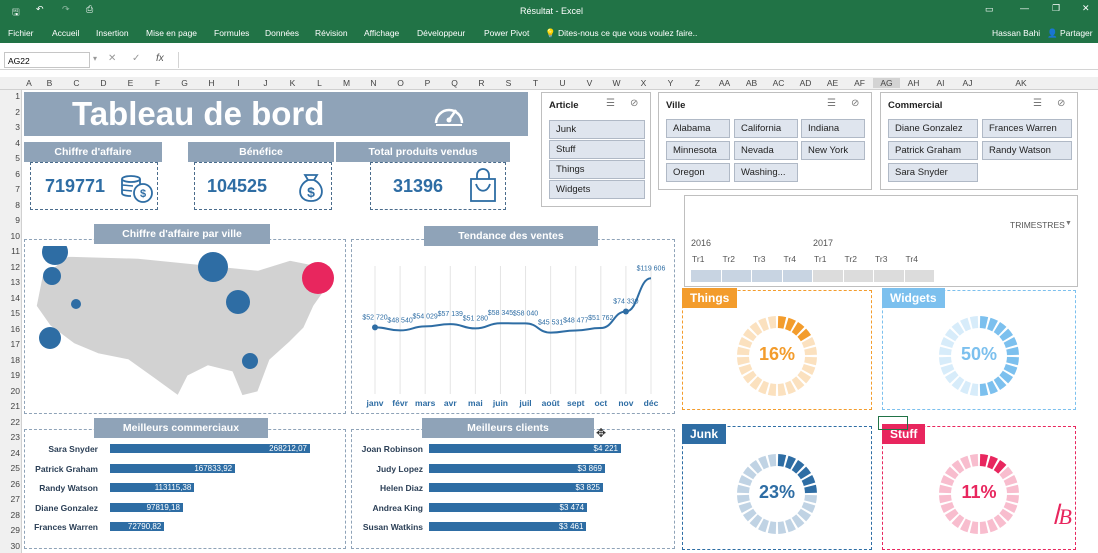 The height and width of the screenshot is (553, 1098). What do you see at coordinates (10, 174) in the screenshot?
I see `row-header: 6` at bounding box center [10, 174].